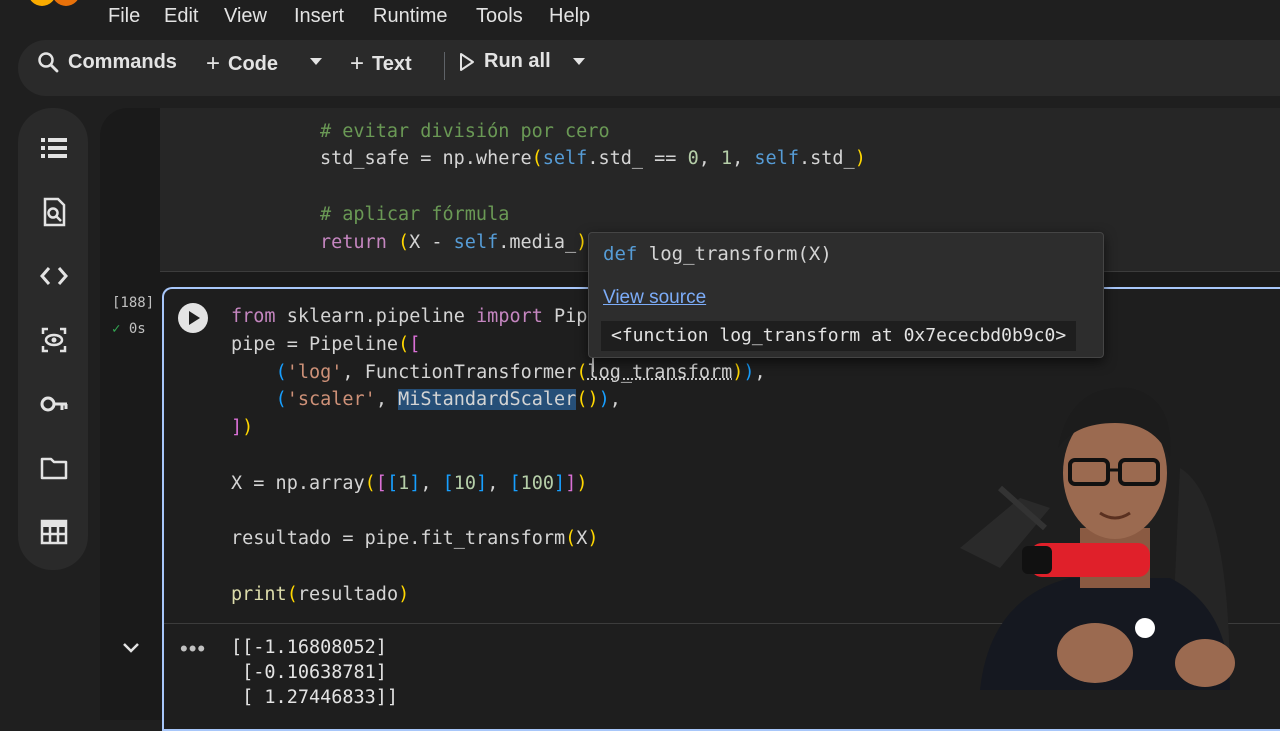 The height and width of the screenshot is (731, 1280). Describe the element at coordinates (316, 61) in the screenshot. I see `code-dropdown-icon` at that location.